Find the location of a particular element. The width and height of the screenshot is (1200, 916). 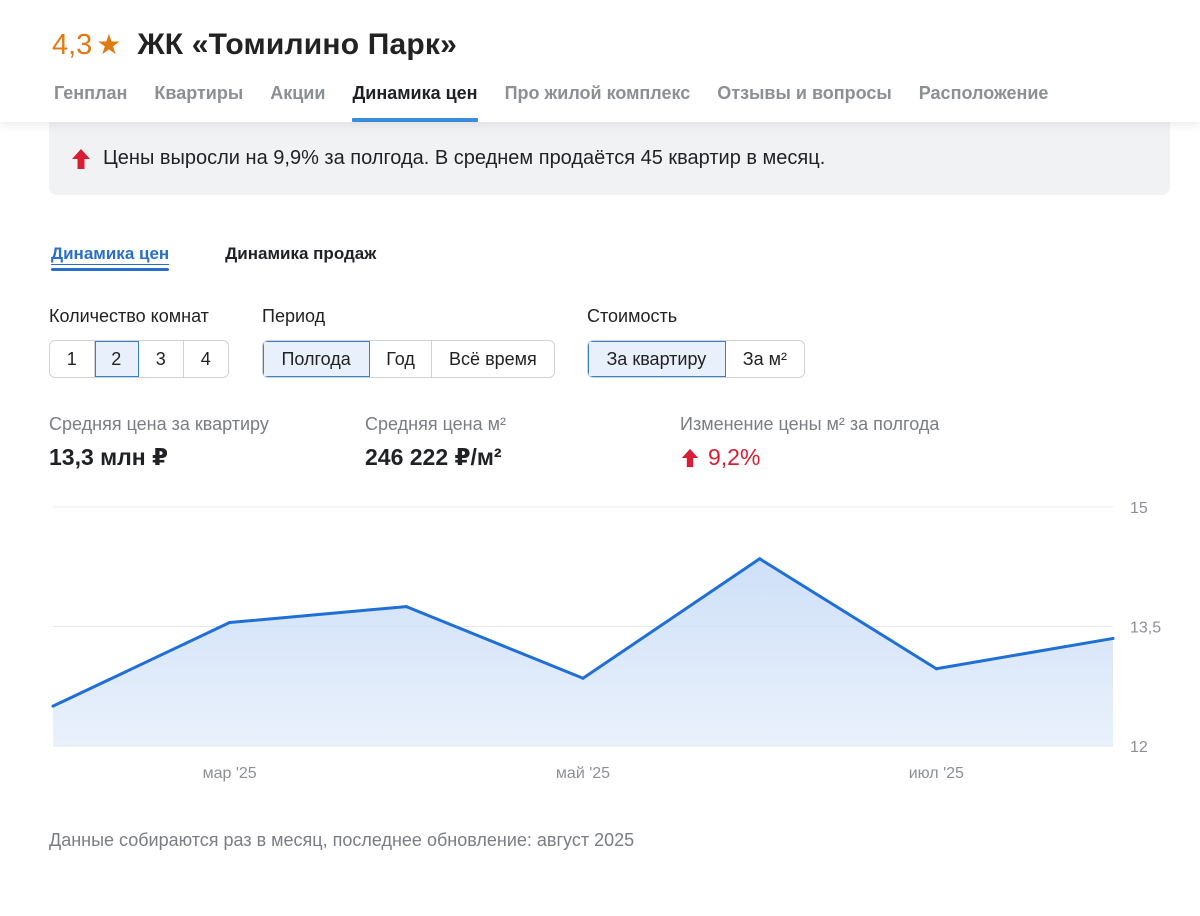

period-segmented-control: Полгода Год Всё время is located at coordinates (408, 359).